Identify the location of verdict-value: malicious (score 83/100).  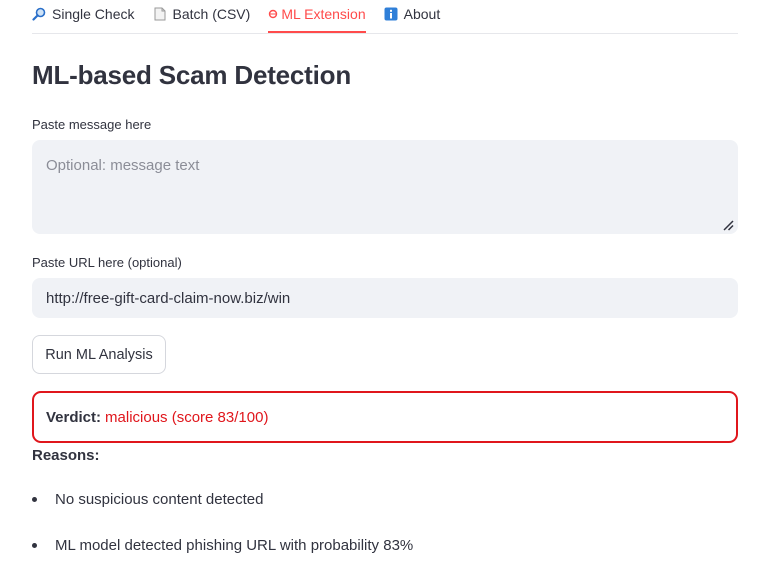
(187, 417).